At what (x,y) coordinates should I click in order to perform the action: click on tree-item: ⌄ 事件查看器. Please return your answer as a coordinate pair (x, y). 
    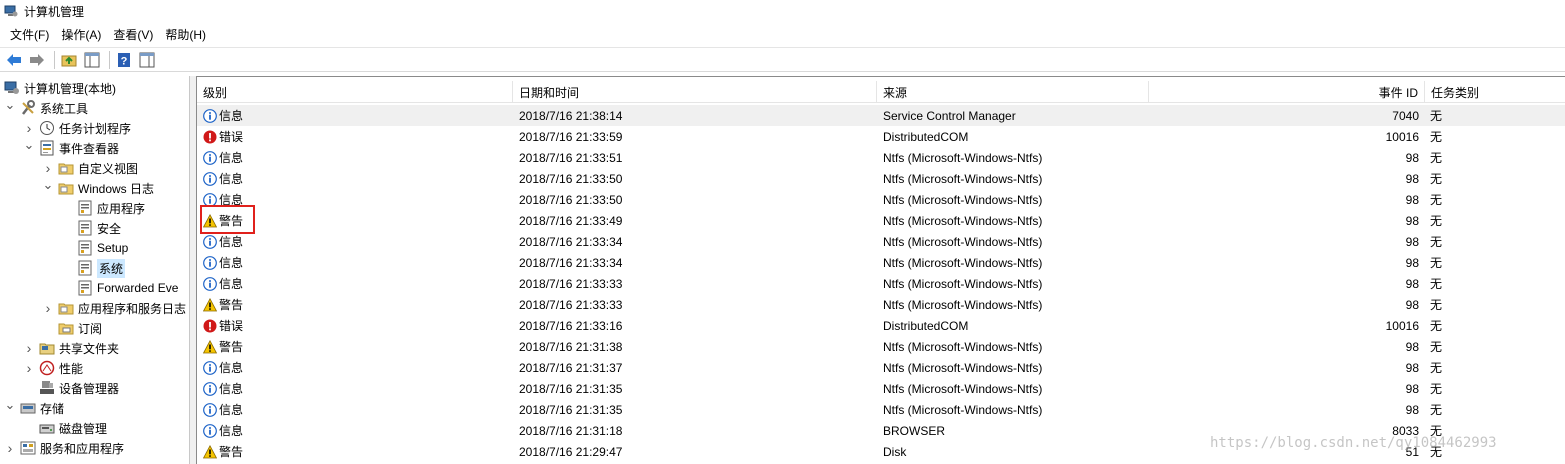
    Looking at the image, I should click on (71, 146).